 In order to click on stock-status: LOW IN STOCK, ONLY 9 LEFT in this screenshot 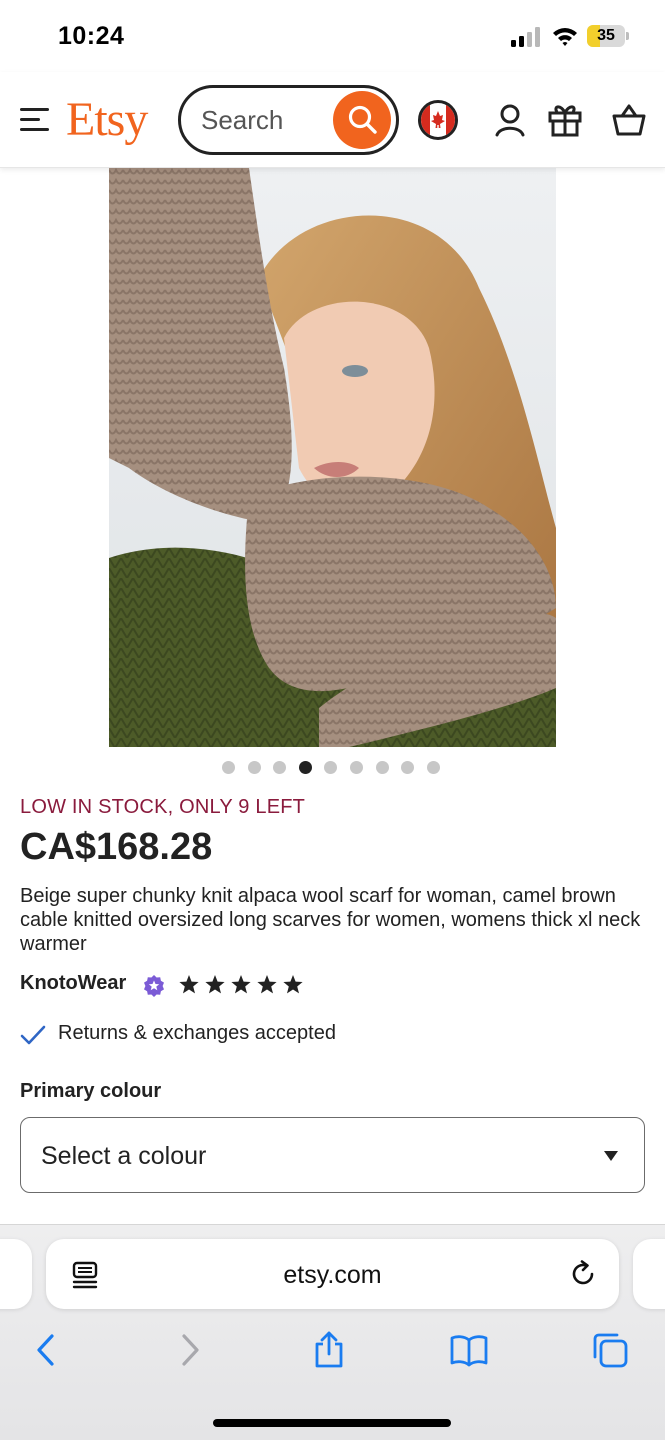, I will do `click(163, 807)`.